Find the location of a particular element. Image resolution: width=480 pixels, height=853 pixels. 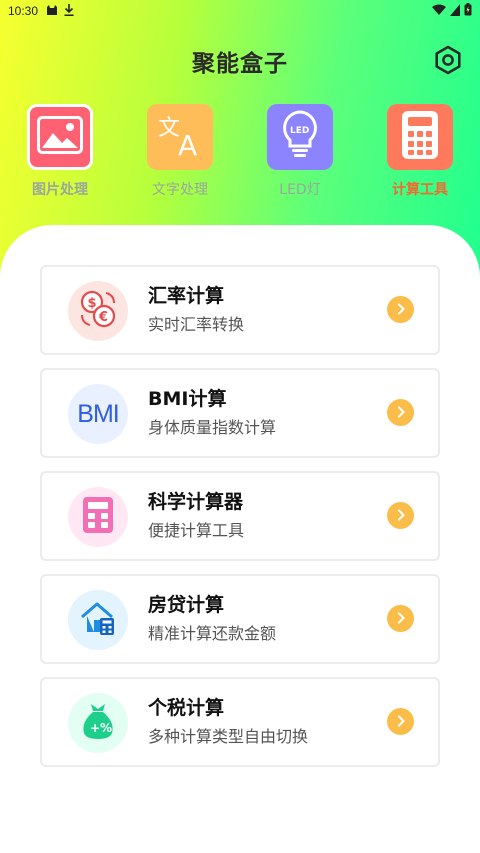

tab-calculator-tools: 计算工具 is located at coordinates (420, 151).